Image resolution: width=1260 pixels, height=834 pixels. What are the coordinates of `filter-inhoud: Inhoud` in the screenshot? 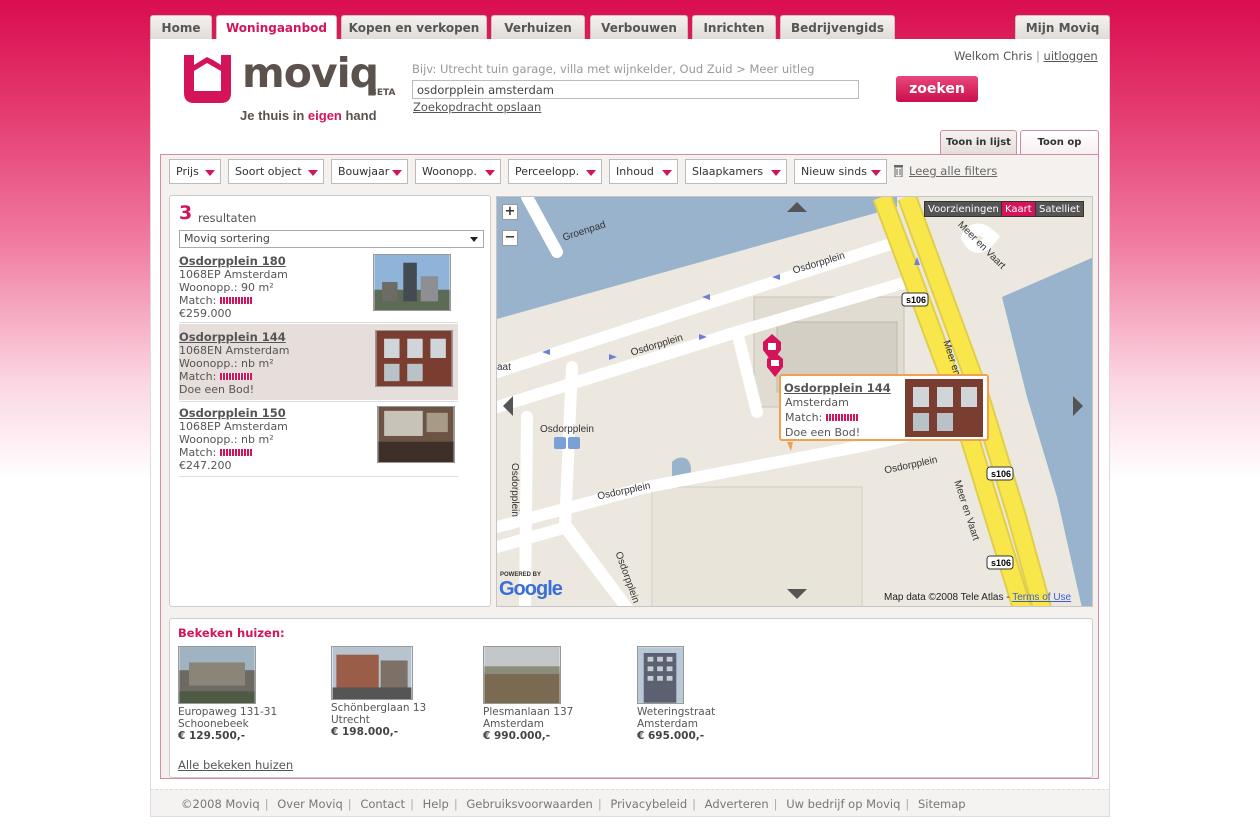 It's located at (643, 171).